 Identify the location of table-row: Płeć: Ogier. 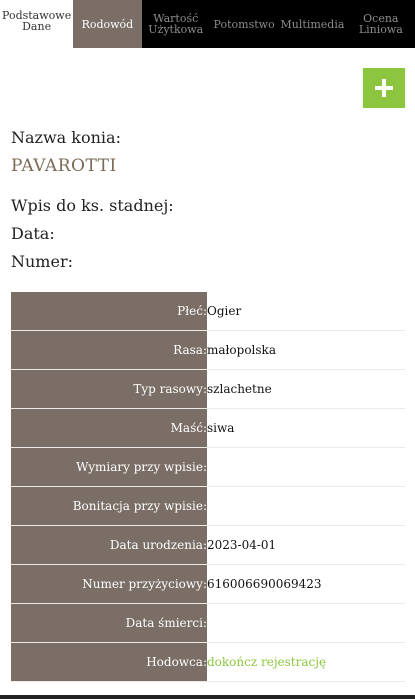
(208, 311).